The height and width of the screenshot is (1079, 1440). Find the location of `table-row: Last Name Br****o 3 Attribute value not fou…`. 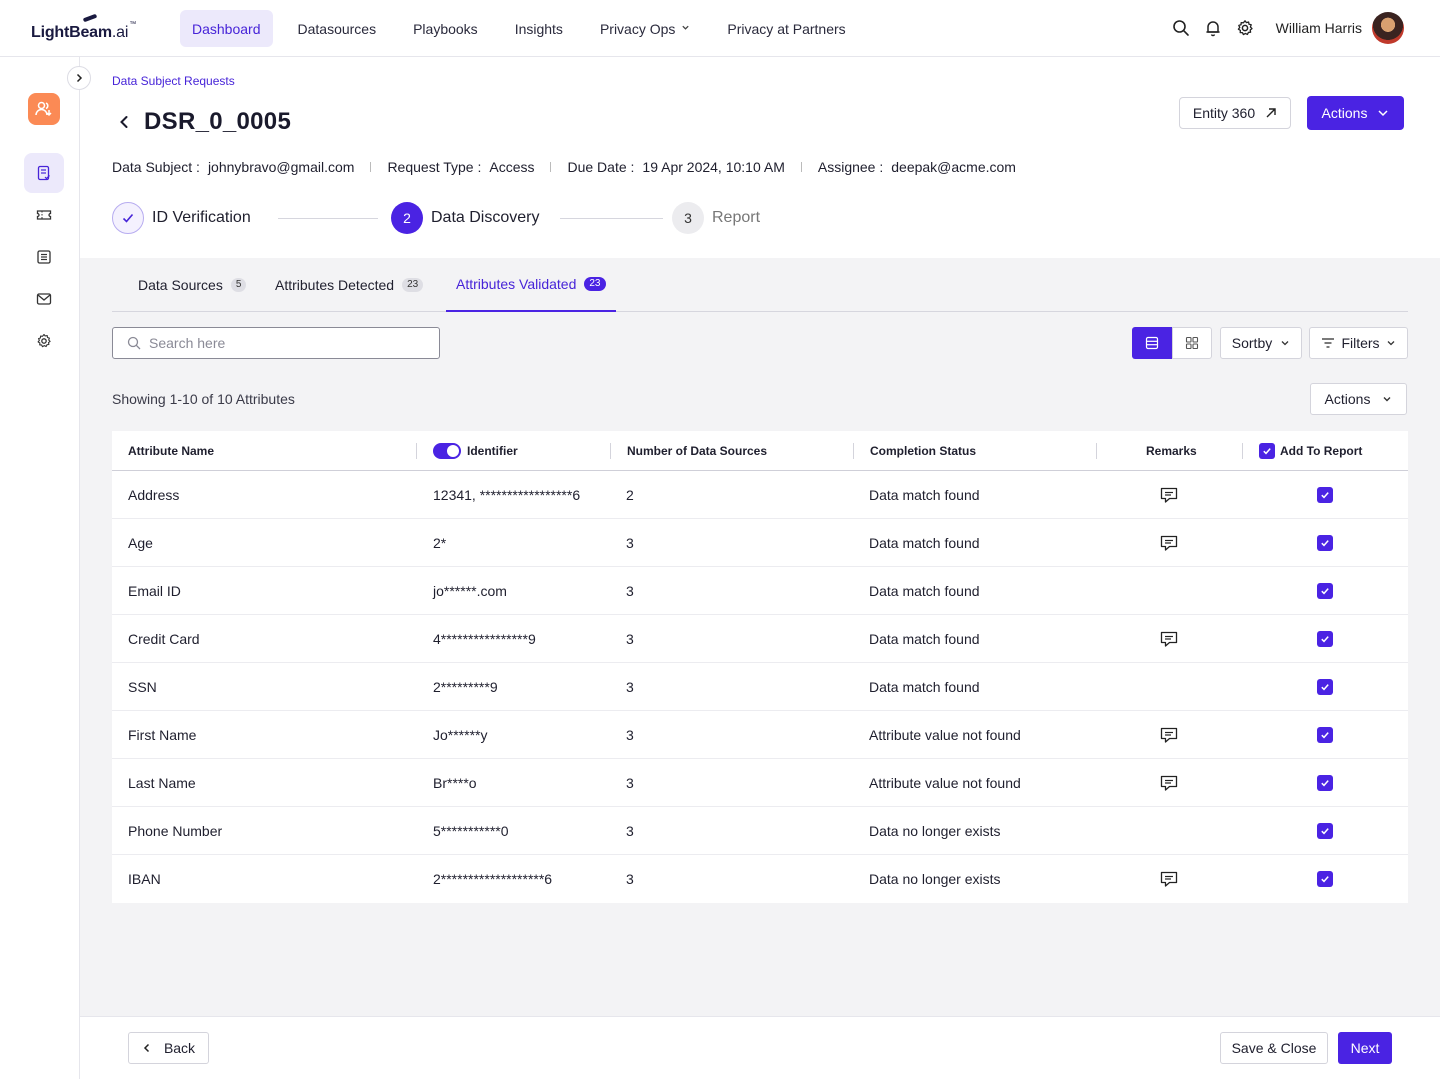

table-row: Last Name Br****o 3 Attribute value not fou… is located at coordinates (760, 783).